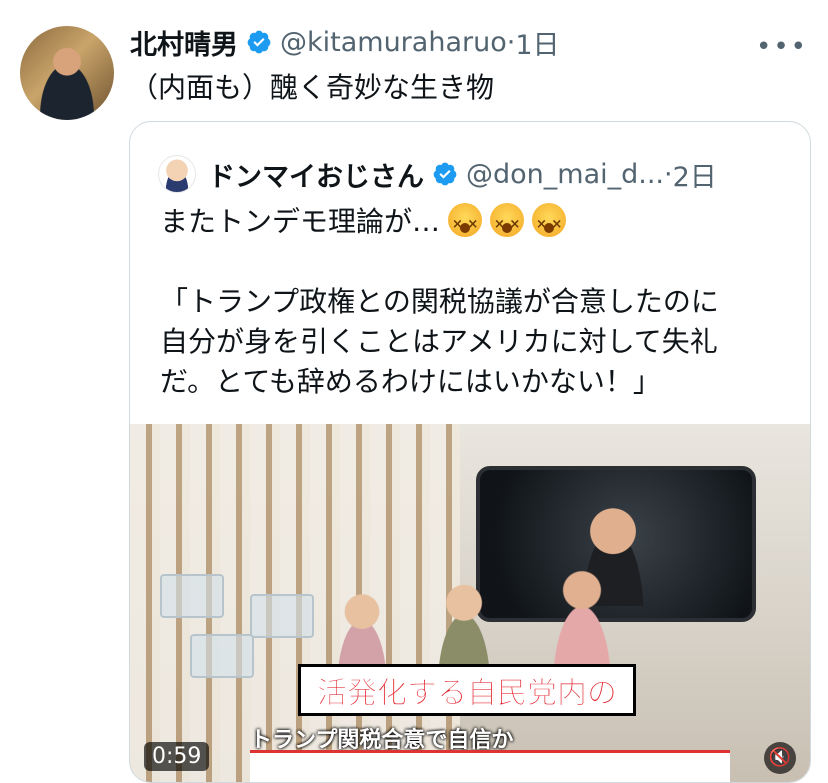 The width and height of the screenshot is (828, 783). What do you see at coordinates (780, 758) in the screenshot?
I see `speaker-muted-icon: 🔇` at bounding box center [780, 758].